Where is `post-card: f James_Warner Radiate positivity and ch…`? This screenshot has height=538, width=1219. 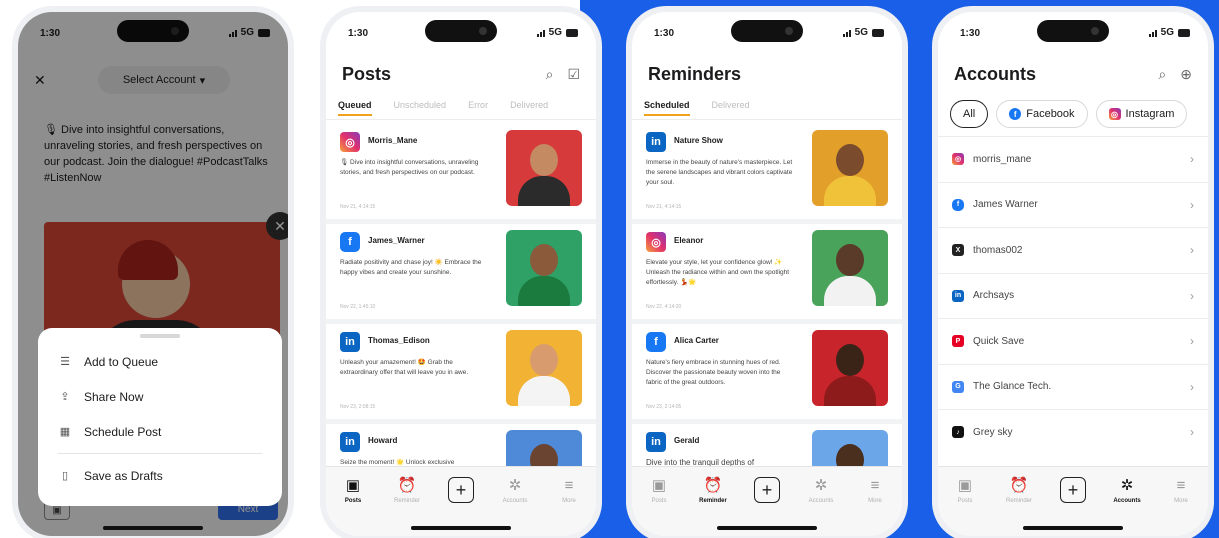
post-card: f James_Warner Radiate positivity and ch… is located at coordinates (461, 274).